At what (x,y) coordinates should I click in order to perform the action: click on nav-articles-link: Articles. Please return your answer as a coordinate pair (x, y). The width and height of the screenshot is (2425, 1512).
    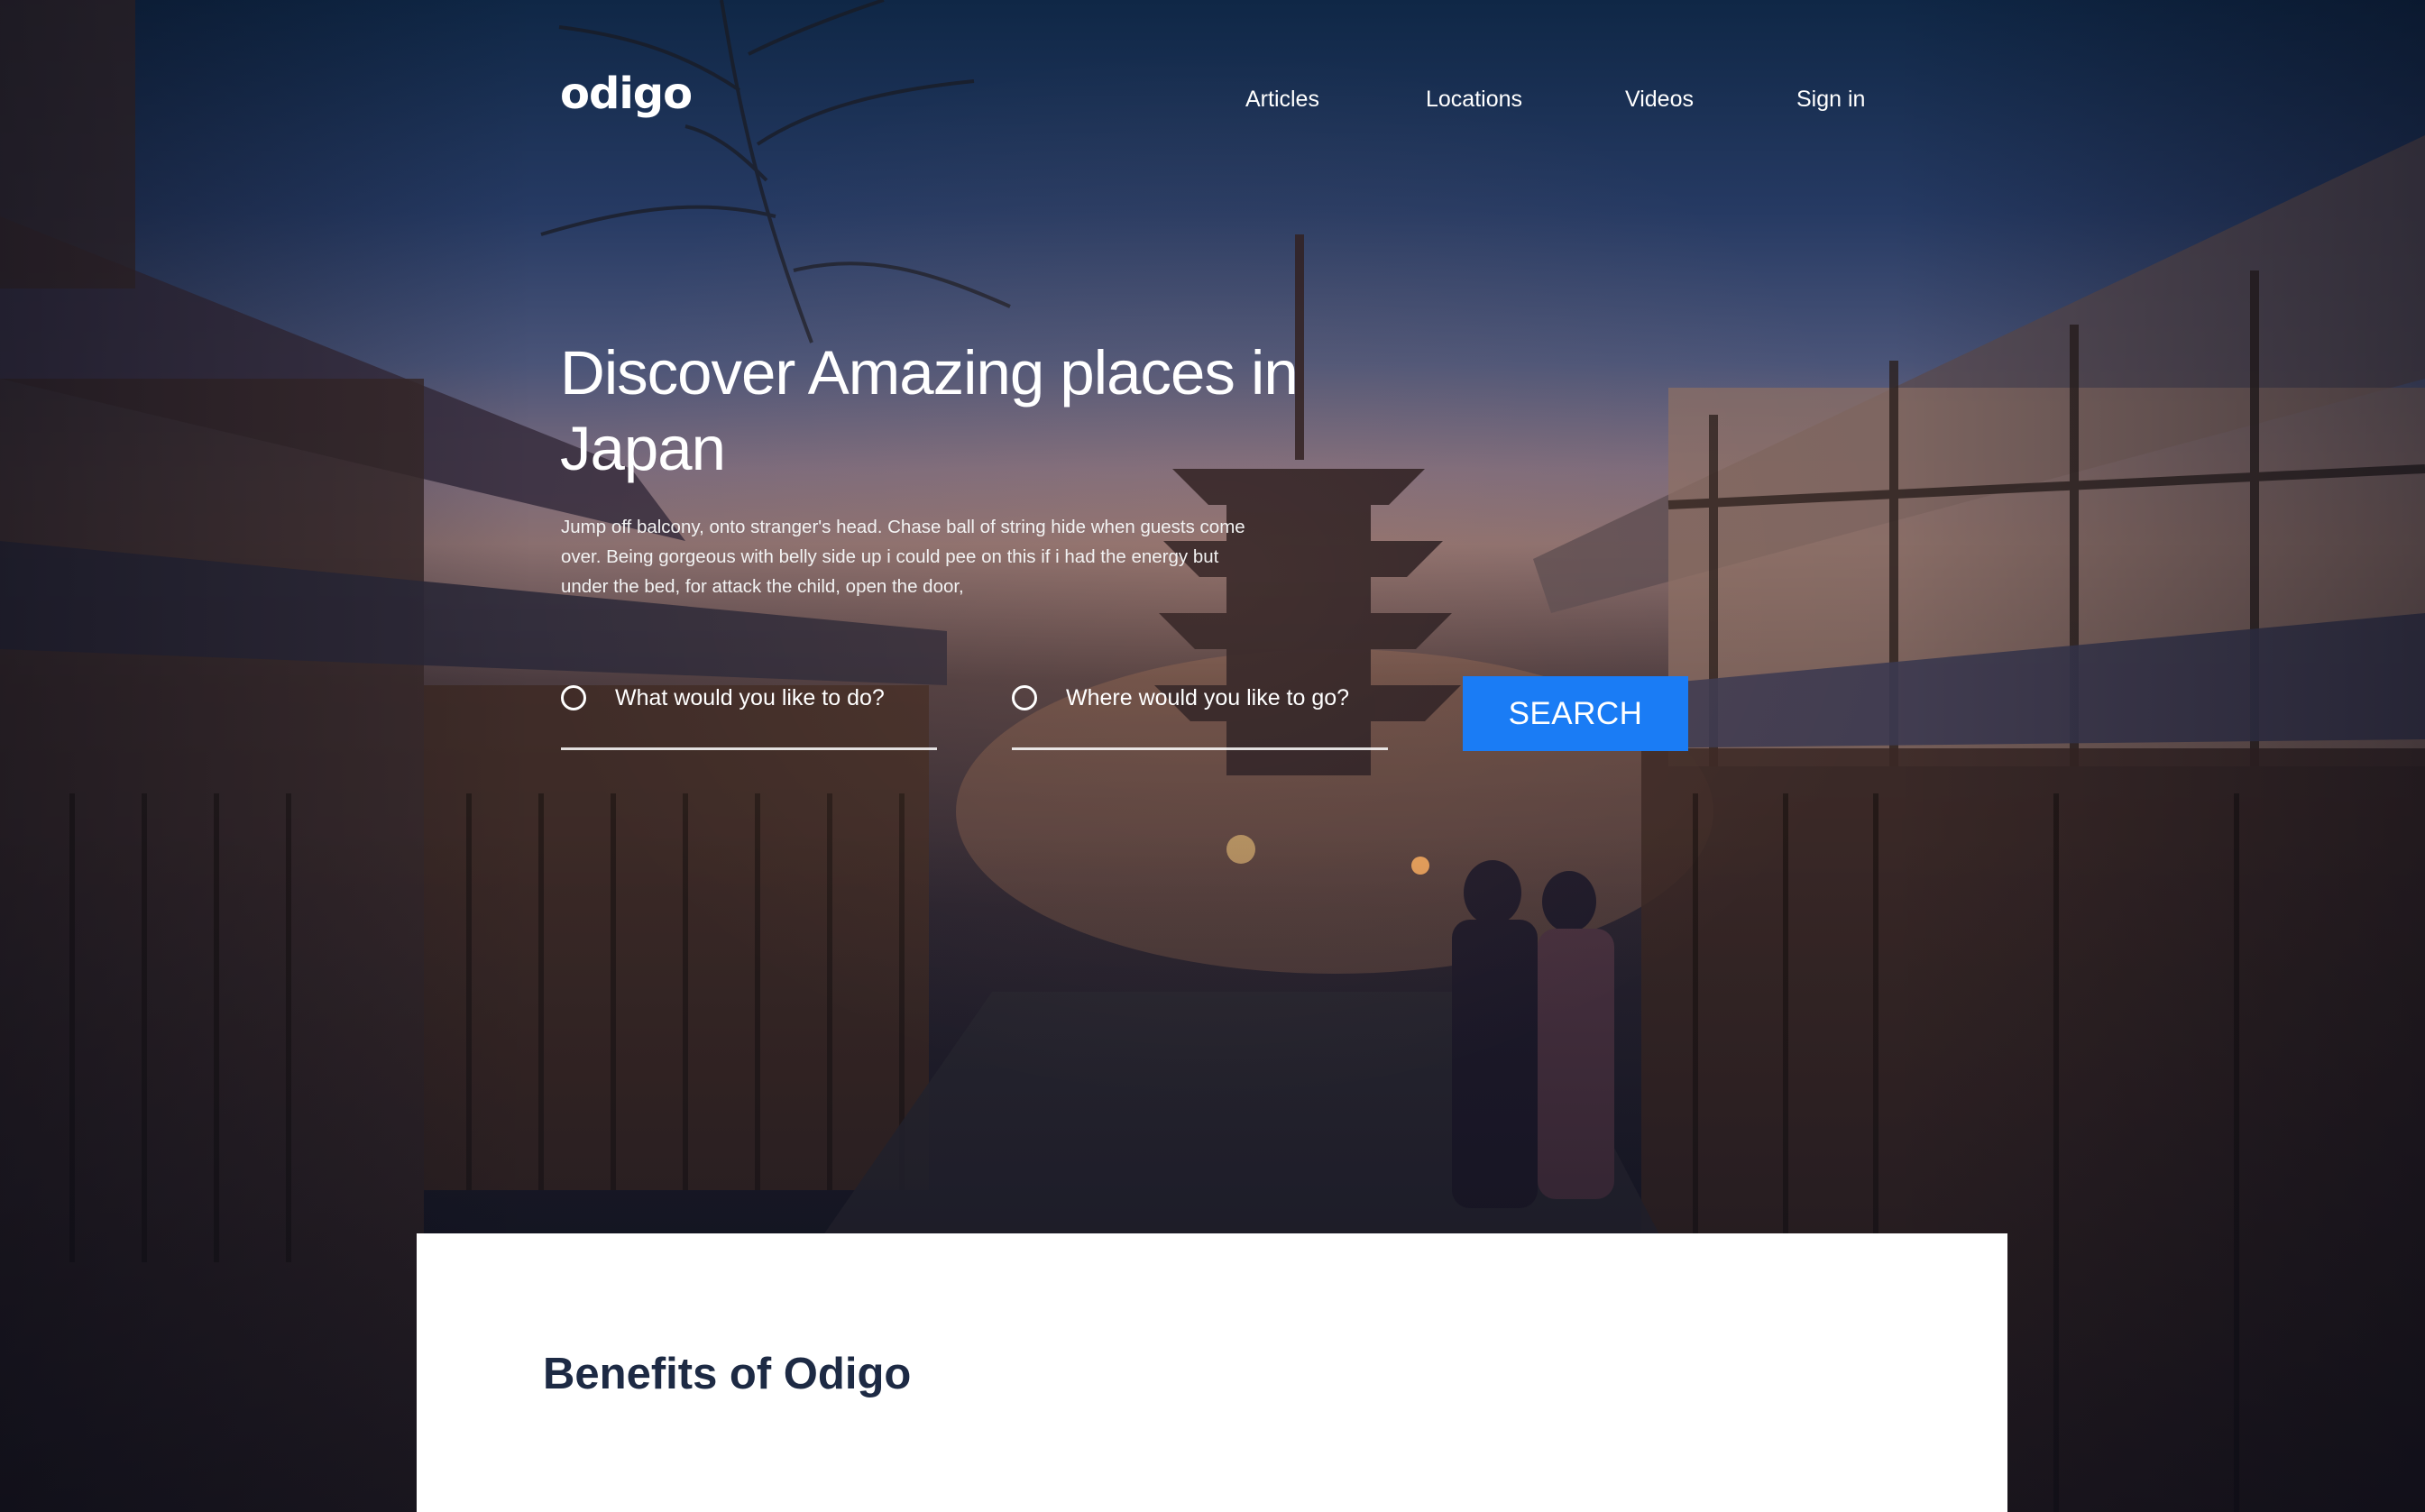
    Looking at the image, I should click on (1282, 100).